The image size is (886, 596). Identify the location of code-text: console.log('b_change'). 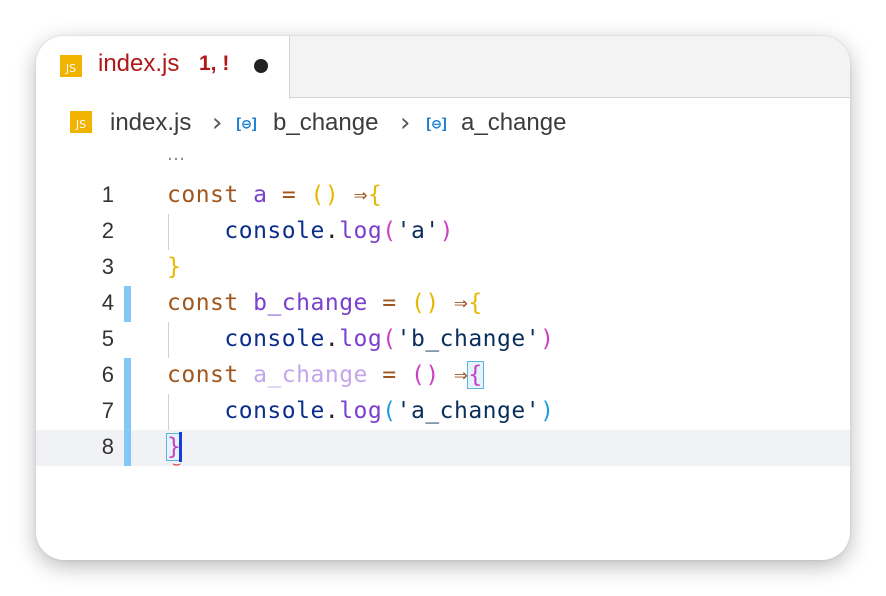
(360, 339).